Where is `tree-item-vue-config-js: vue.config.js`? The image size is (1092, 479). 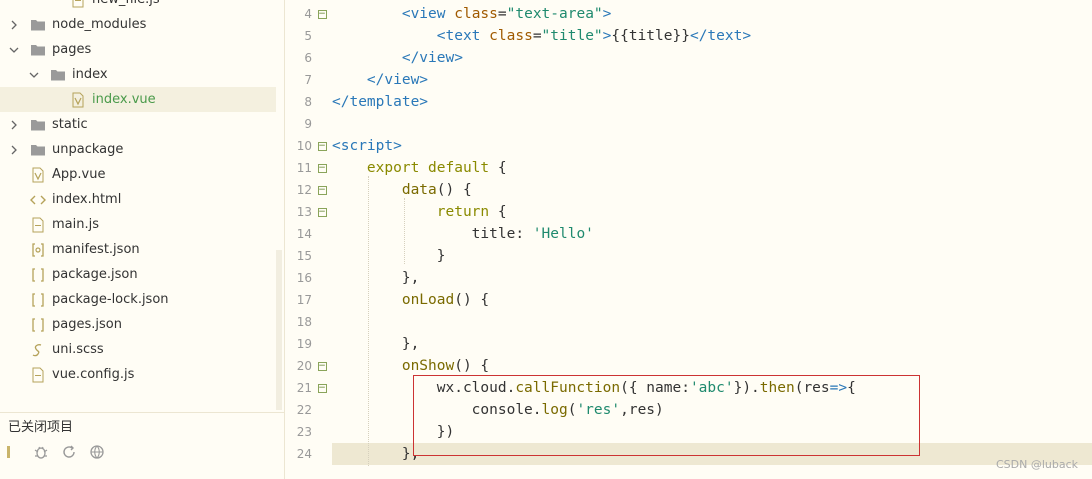 tree-item-vue-config-js: vue.config.js is located at coordinates (138, 374).